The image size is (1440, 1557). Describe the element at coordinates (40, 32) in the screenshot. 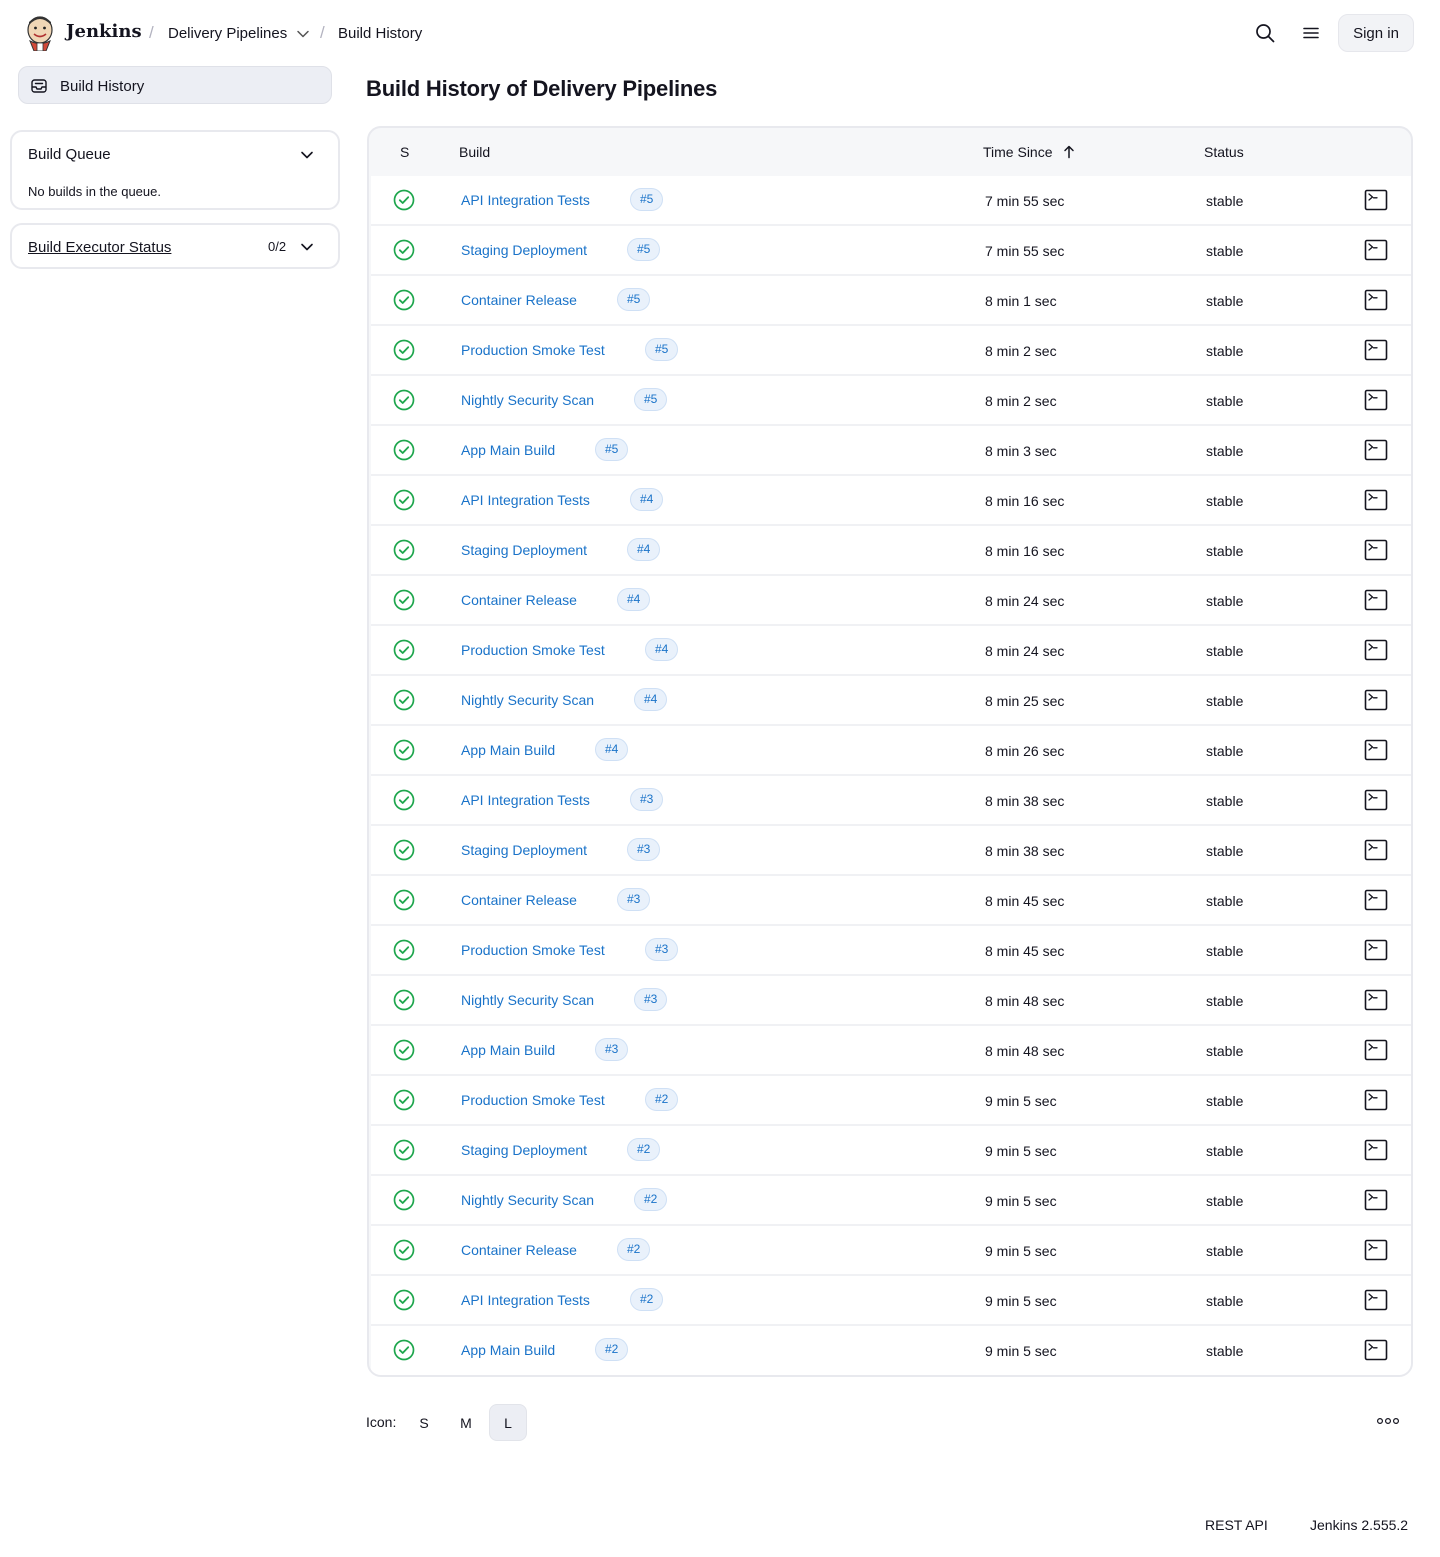

I see `jenkins-logo-icon` at that location.